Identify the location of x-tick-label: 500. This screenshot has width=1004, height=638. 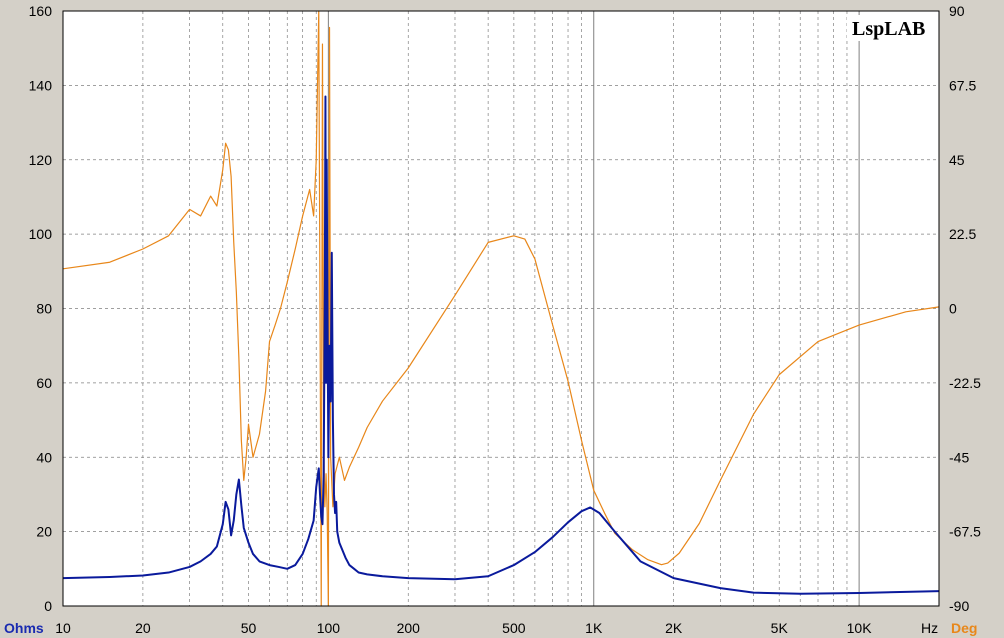
(514, 628).